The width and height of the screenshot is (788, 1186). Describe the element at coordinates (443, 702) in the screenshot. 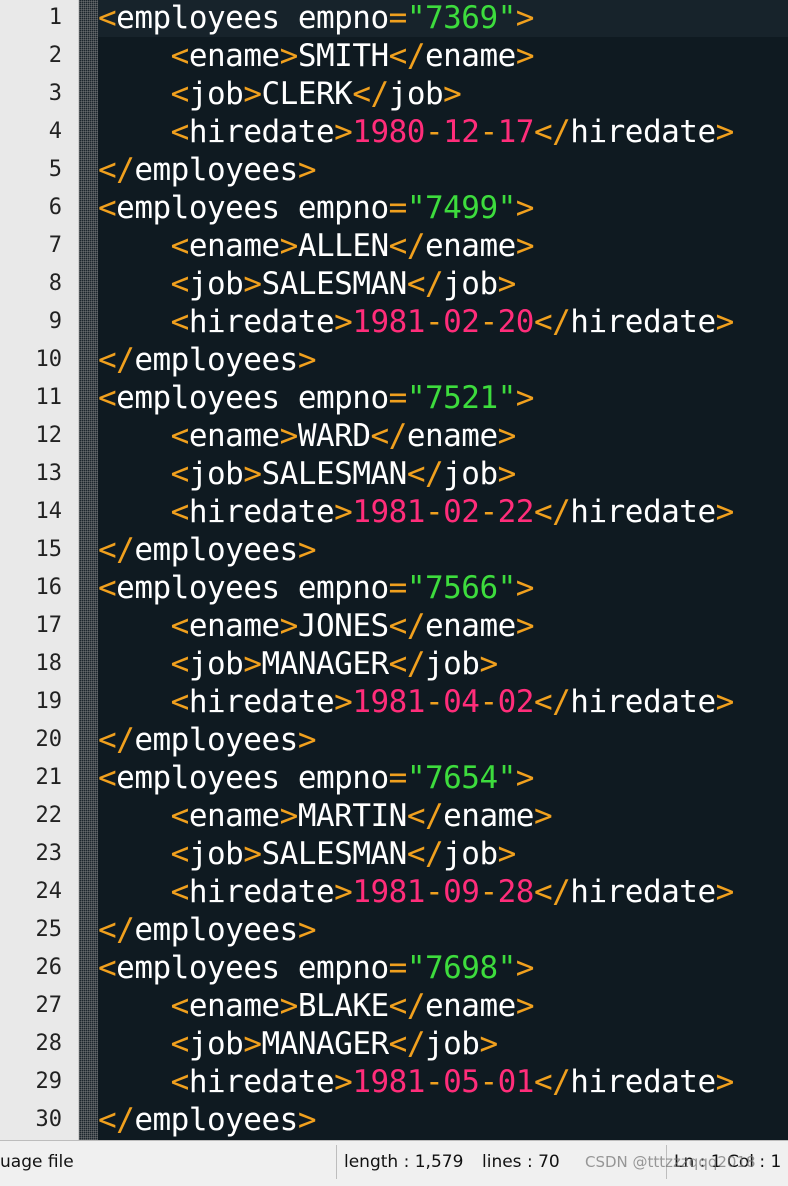

I see `code-line-area: <hiredate>1981-04-02</hiredate>` at that location.